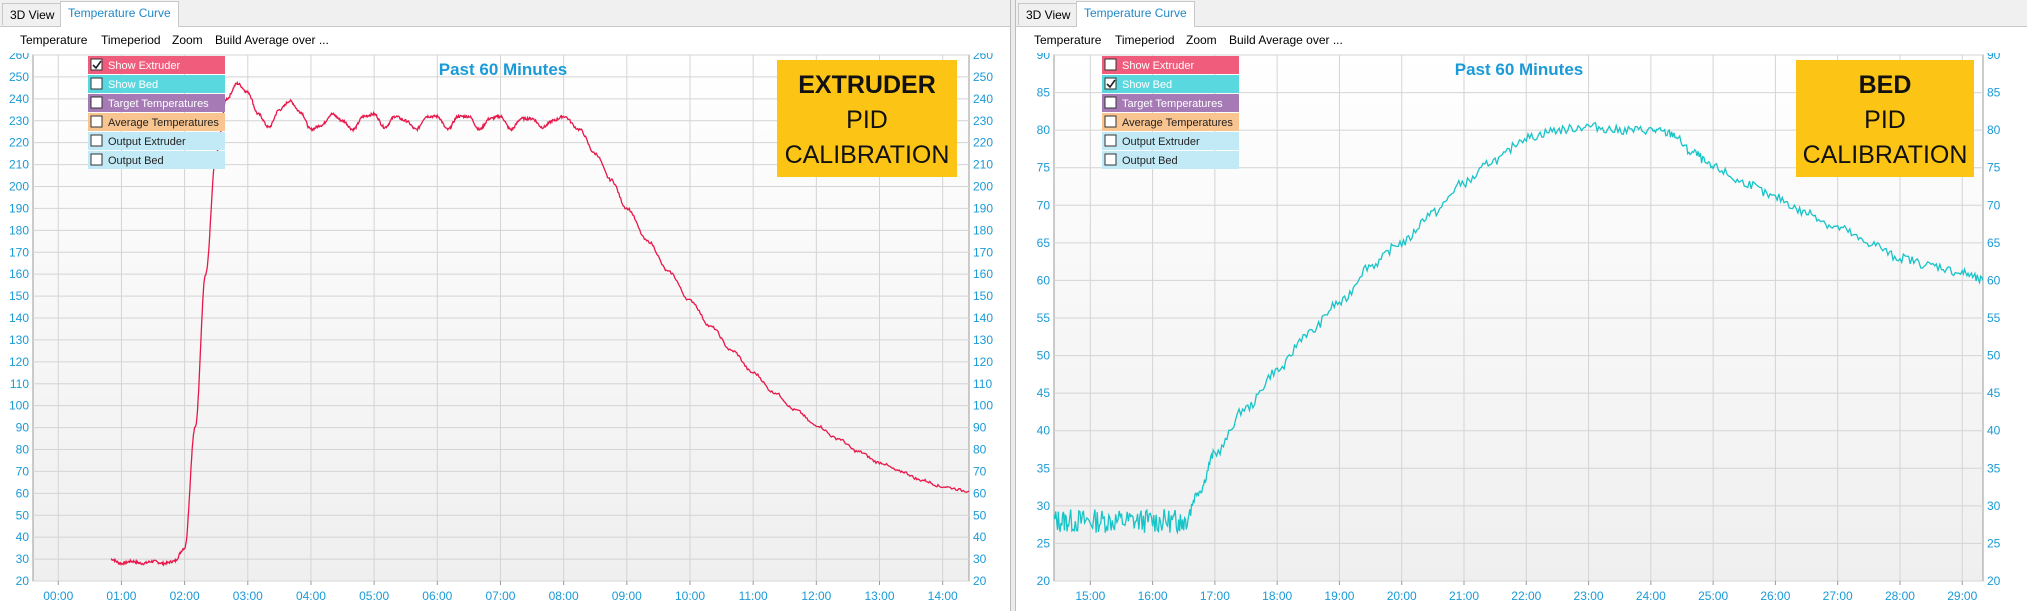  Describe the element at coordinates (983, 187) in the screenshot. I see `y-tick-label-right: 200` at that location.